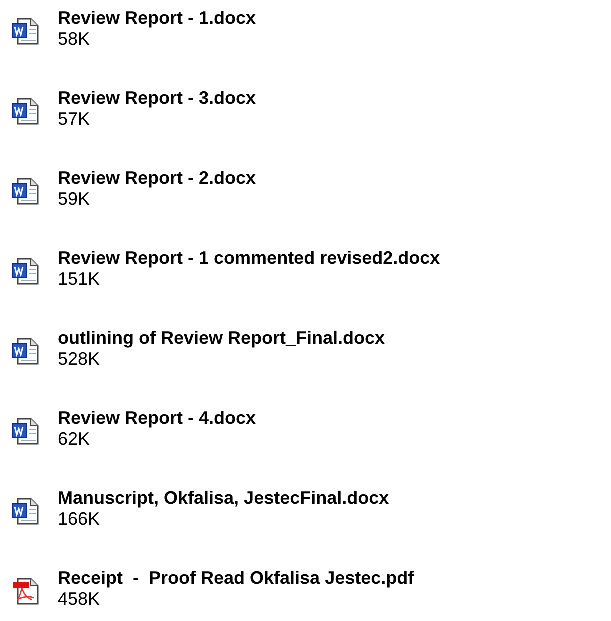  Describe the element at coordinates (157, 18) in the screenshot. I see `file-name: Review Report - 1.docx` at that location.